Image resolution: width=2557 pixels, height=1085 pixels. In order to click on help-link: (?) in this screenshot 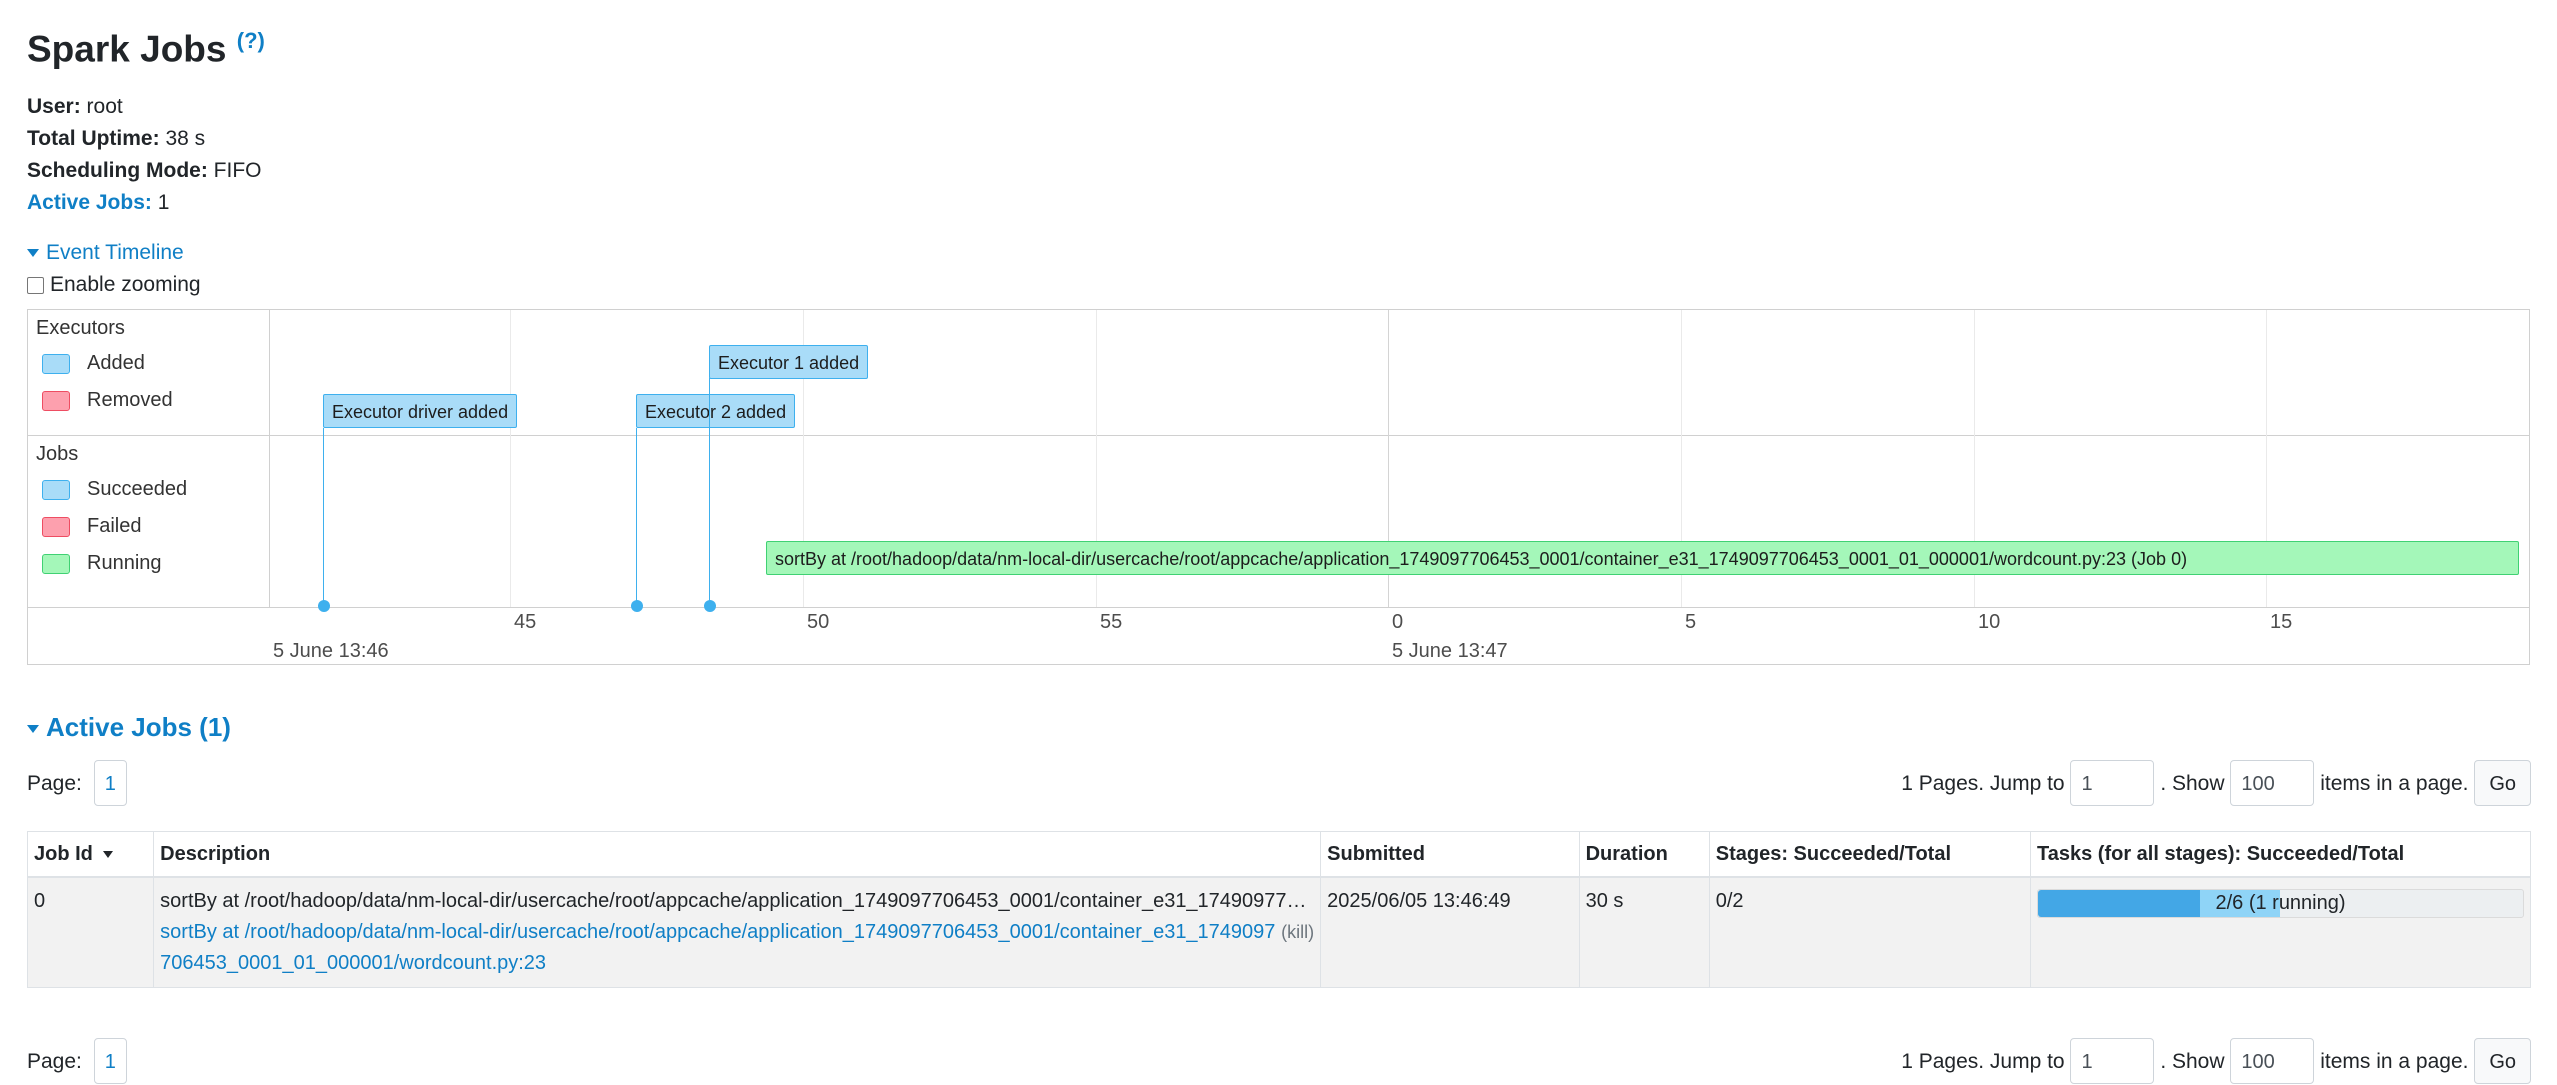, I will do `click(251, 40)`.